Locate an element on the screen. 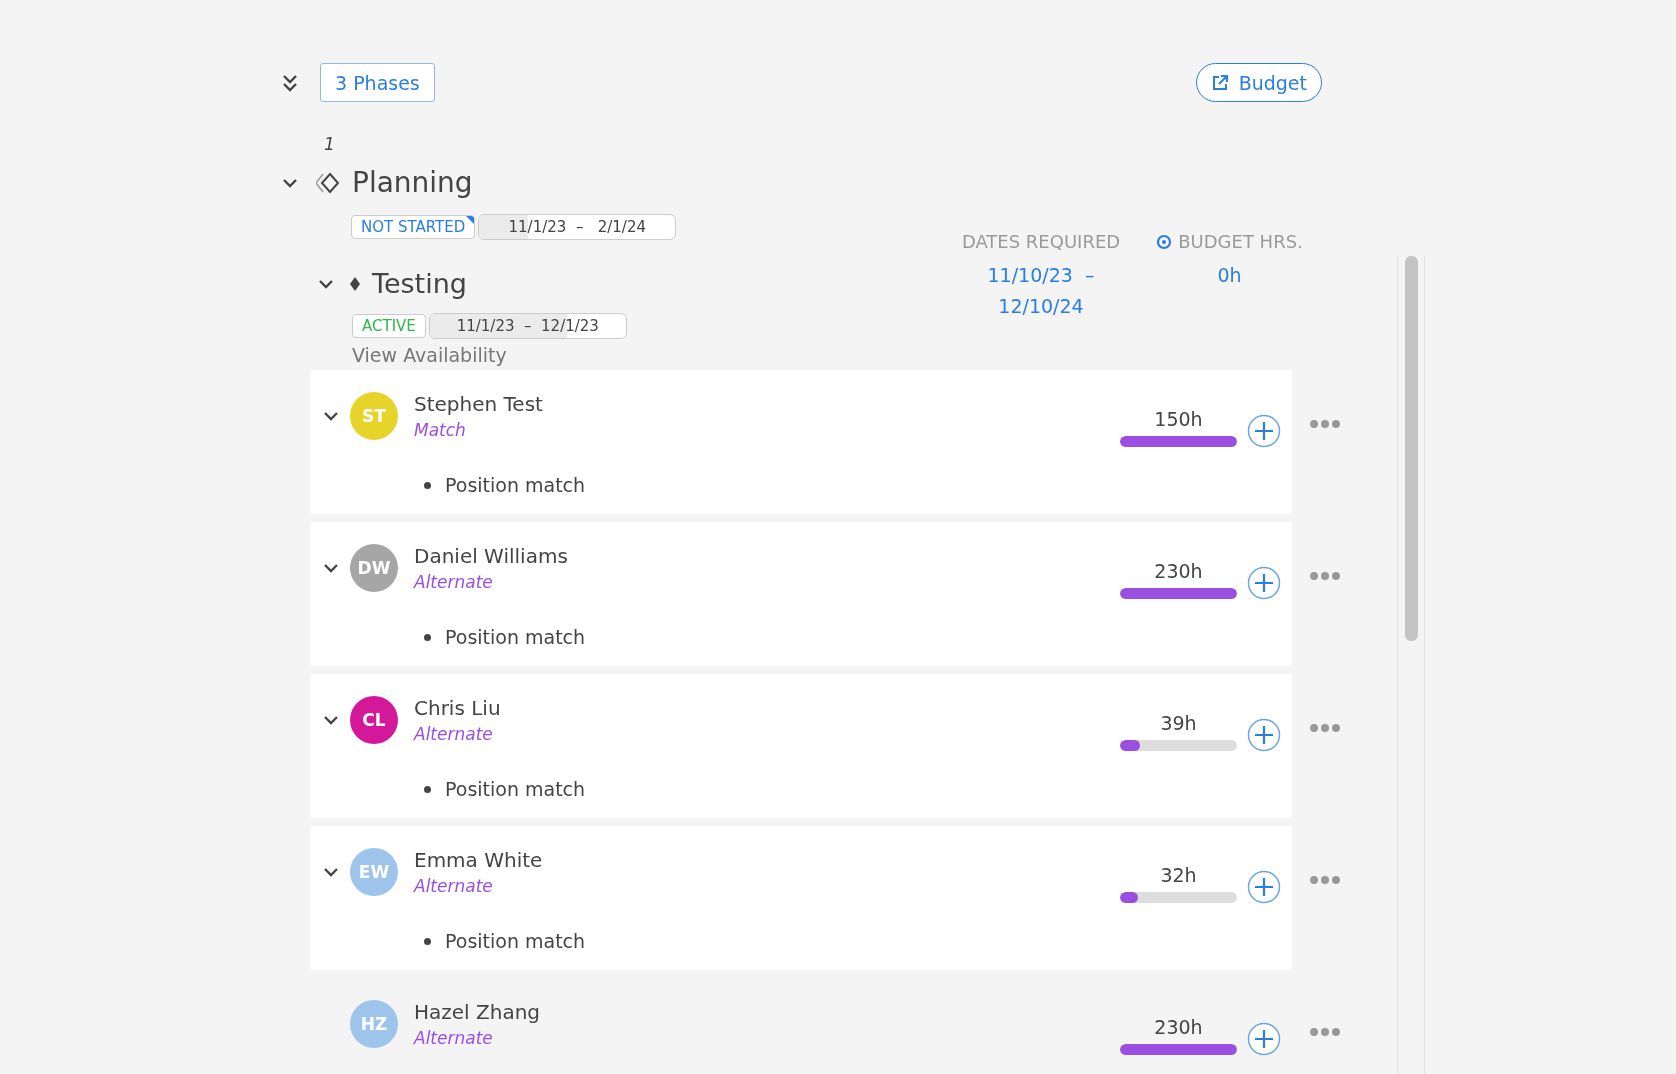 The height and width of the screenshot is (1074, 1676). target-icon is located at coordinates (1164, 241).